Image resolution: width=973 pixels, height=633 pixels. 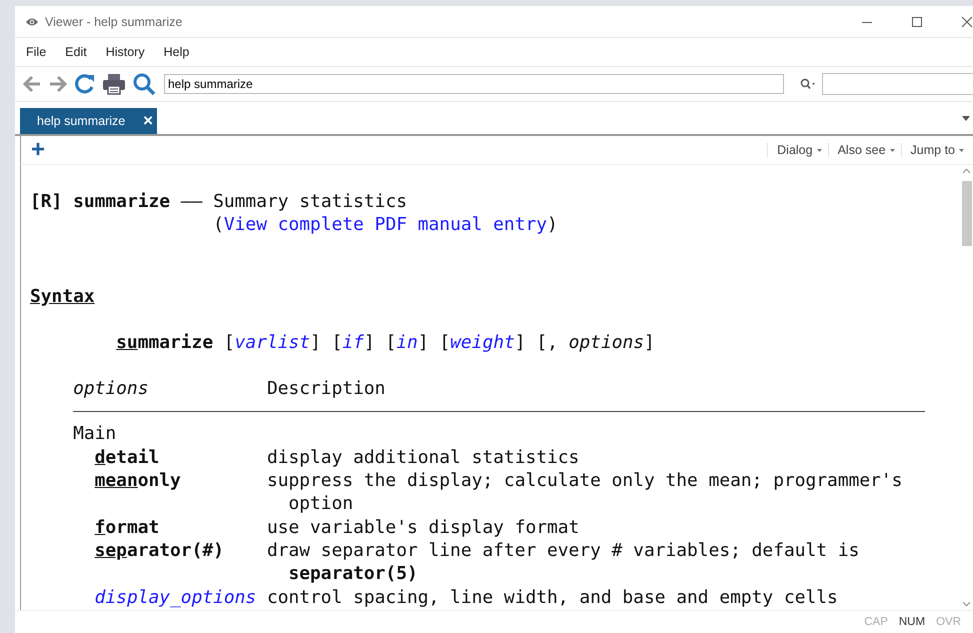 What do you see at coordinates (935, 150) in the screenshot?
I see `dropdown-menu: Jump to` at bounding box center [935, 150].